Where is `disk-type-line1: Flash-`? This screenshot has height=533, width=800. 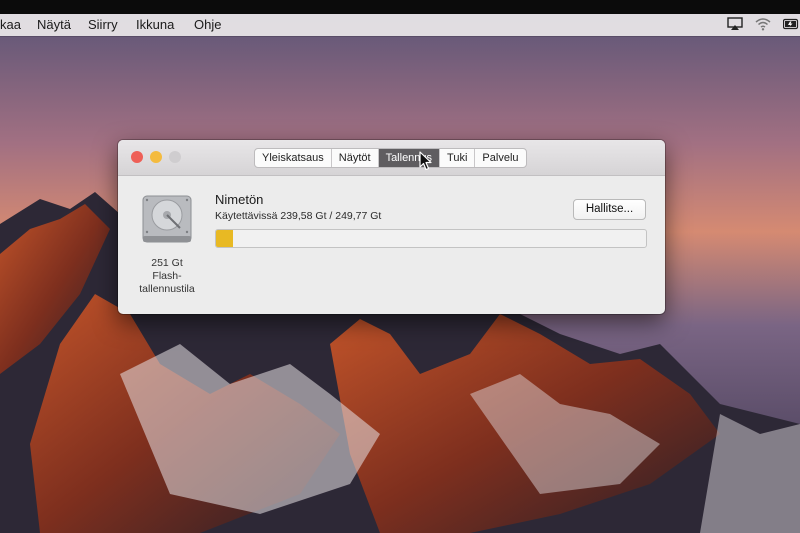
disk-type-line1: Flash- is located at coordinates (167, 276).